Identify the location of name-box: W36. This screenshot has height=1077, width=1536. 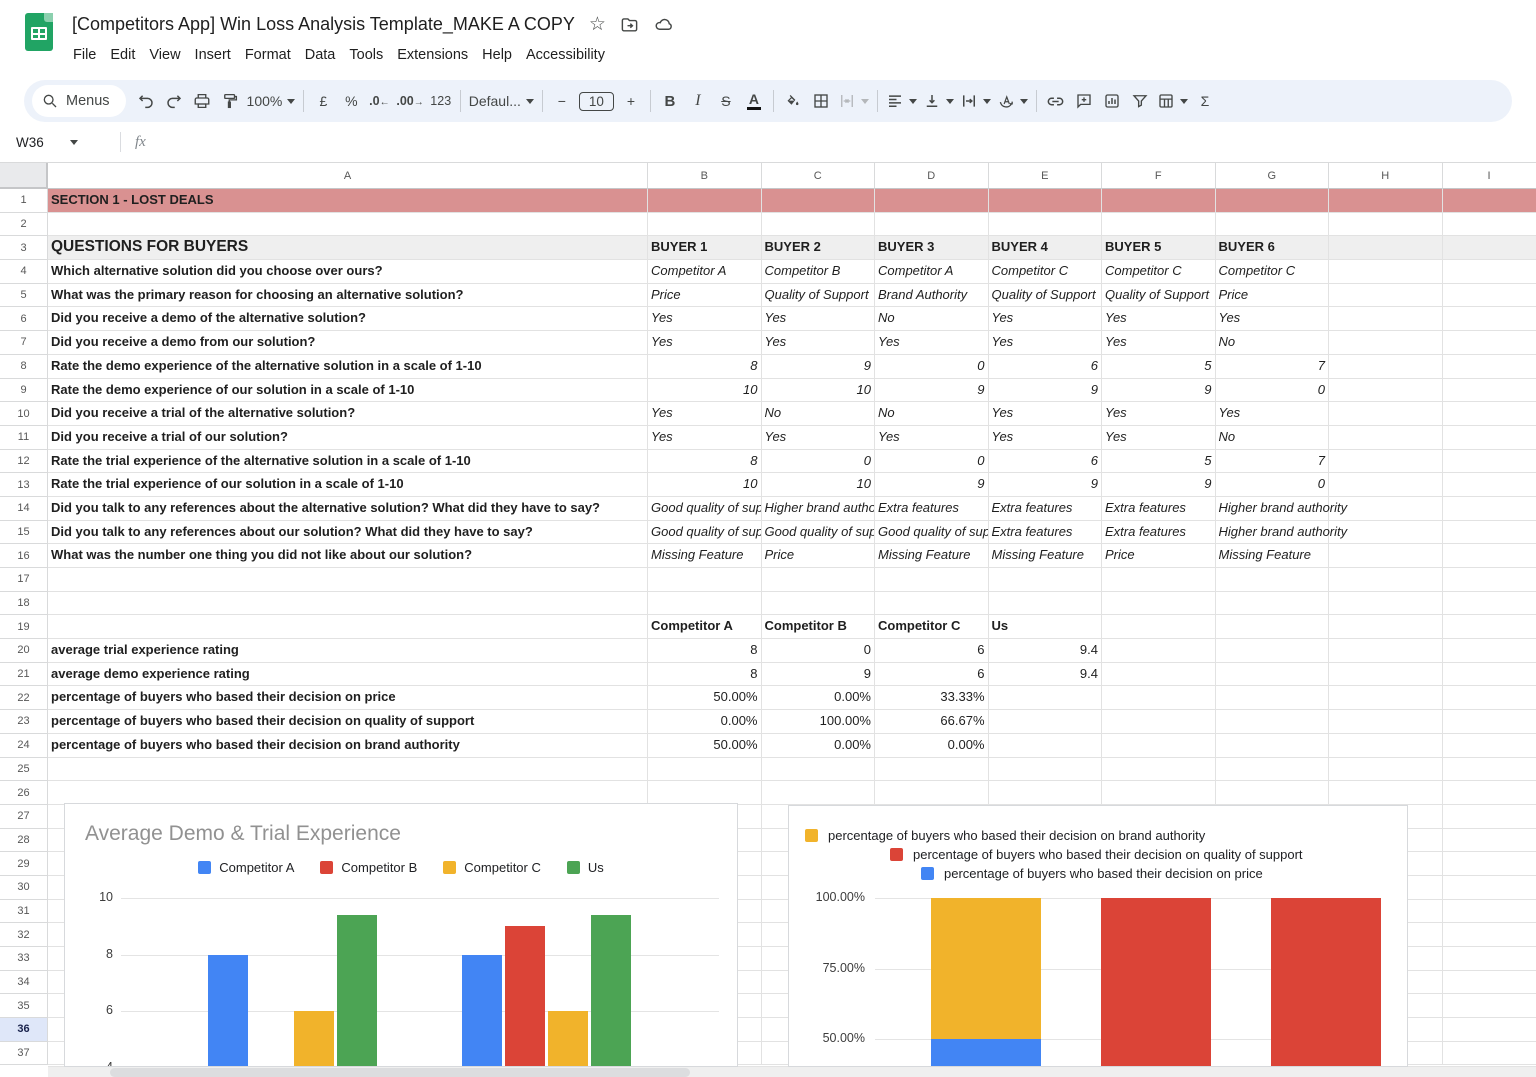
(56, 142).